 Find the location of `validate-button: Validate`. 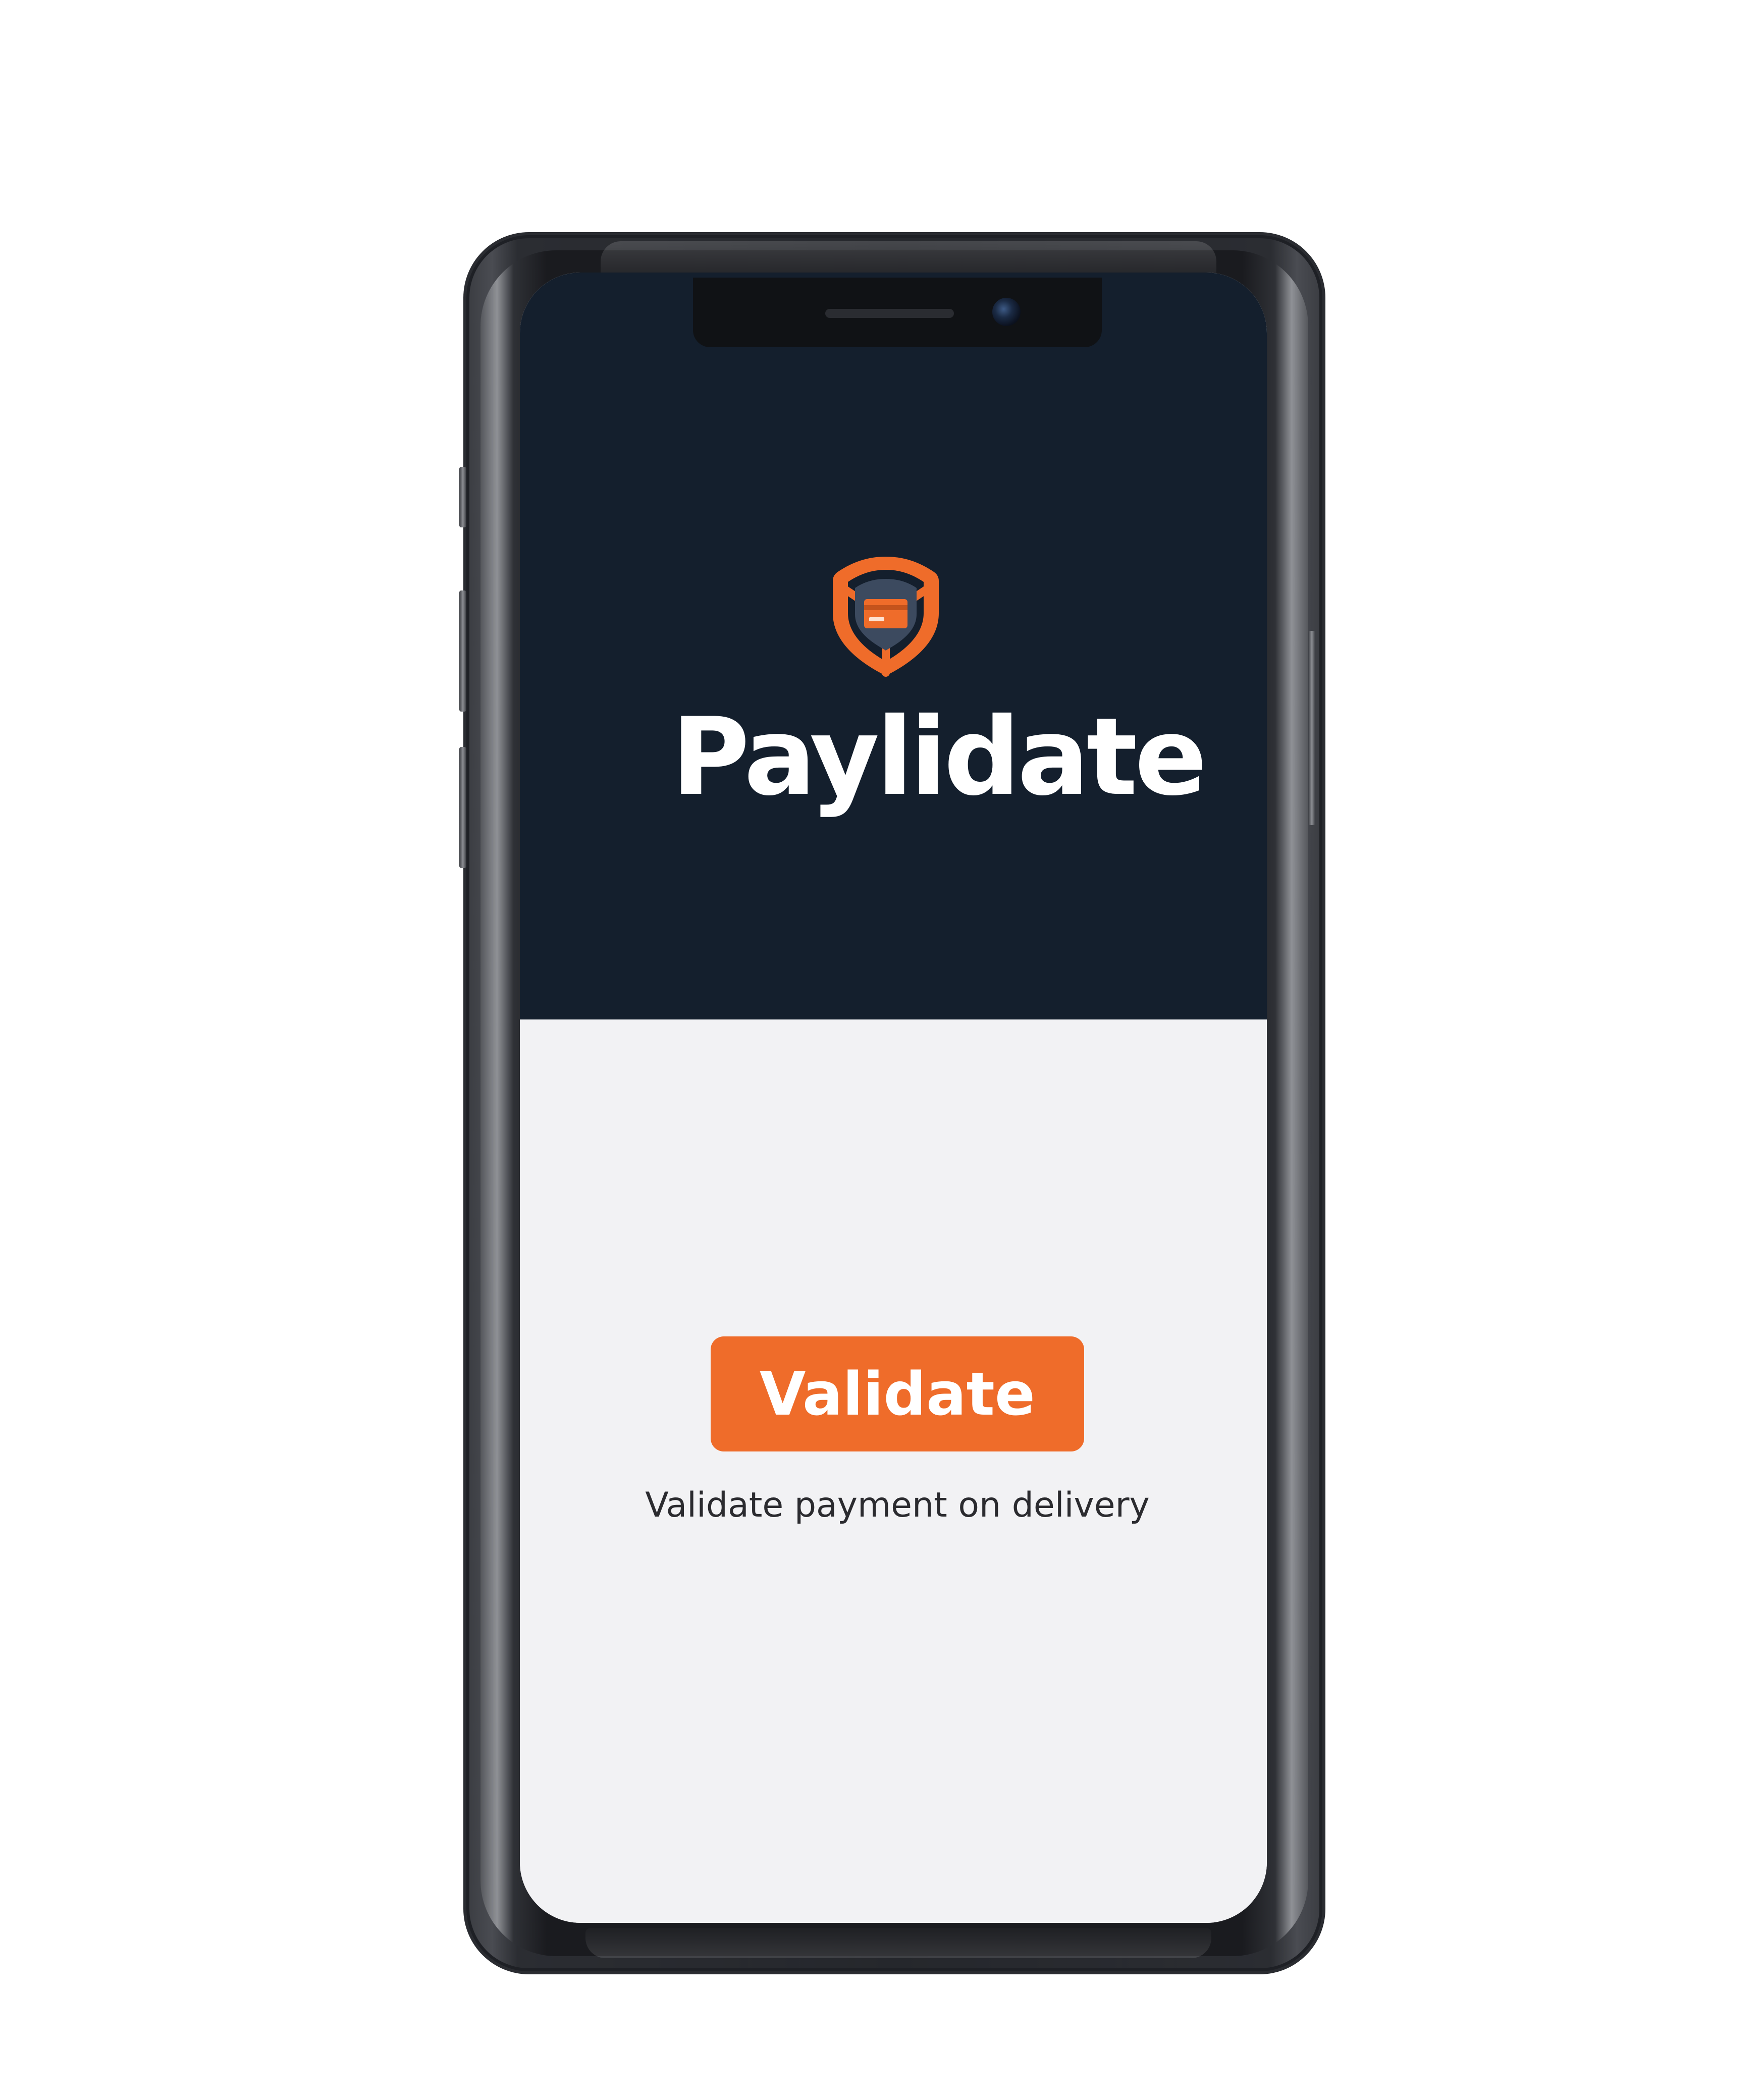

validate-button: Validate is located at coordinates (898, 1393).